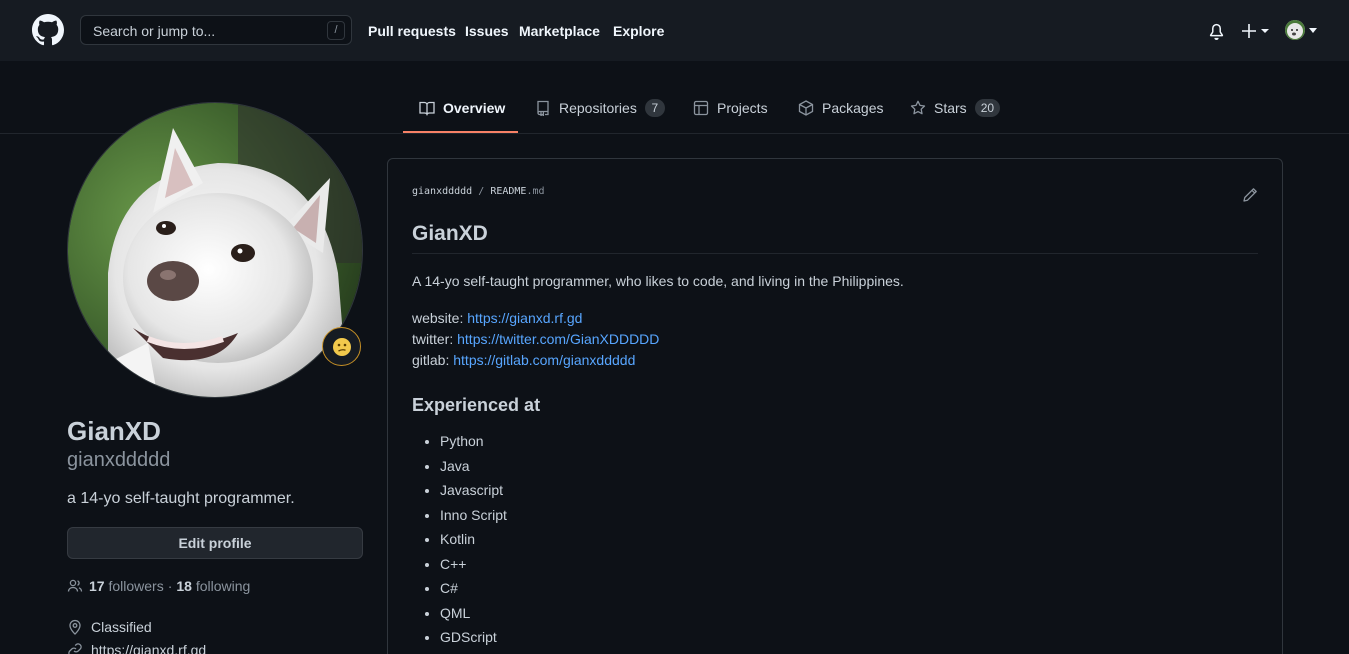  I want to click on people-icon, so click(75, 585).